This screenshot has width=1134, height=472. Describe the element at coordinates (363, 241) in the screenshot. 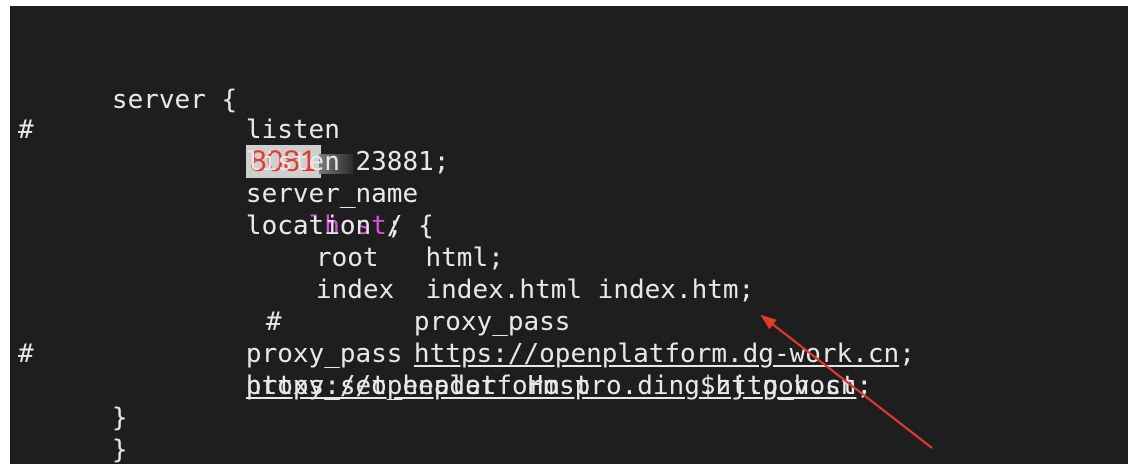

I see `code-line-root: root html;` at that location.